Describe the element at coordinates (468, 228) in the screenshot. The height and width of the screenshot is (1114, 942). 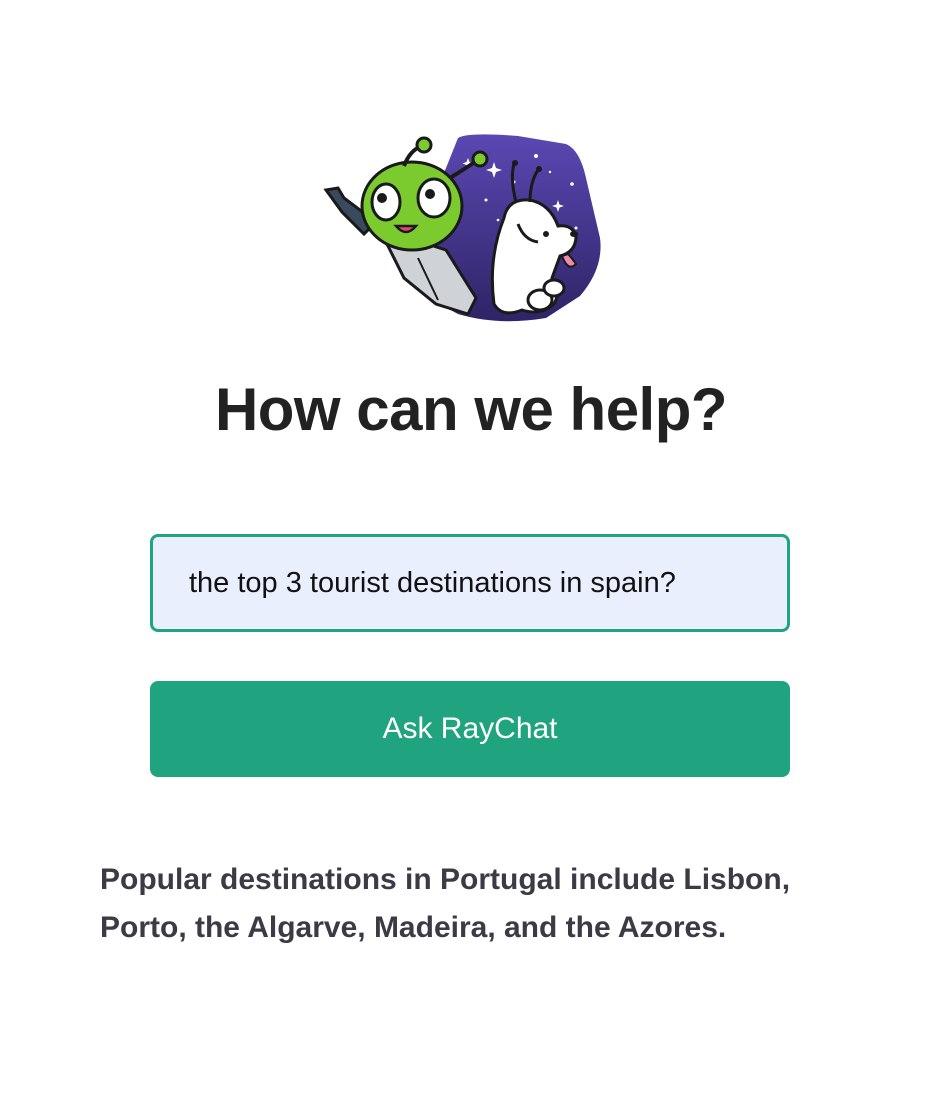
I see `alien-and-dog-mascot-icon` at that location.